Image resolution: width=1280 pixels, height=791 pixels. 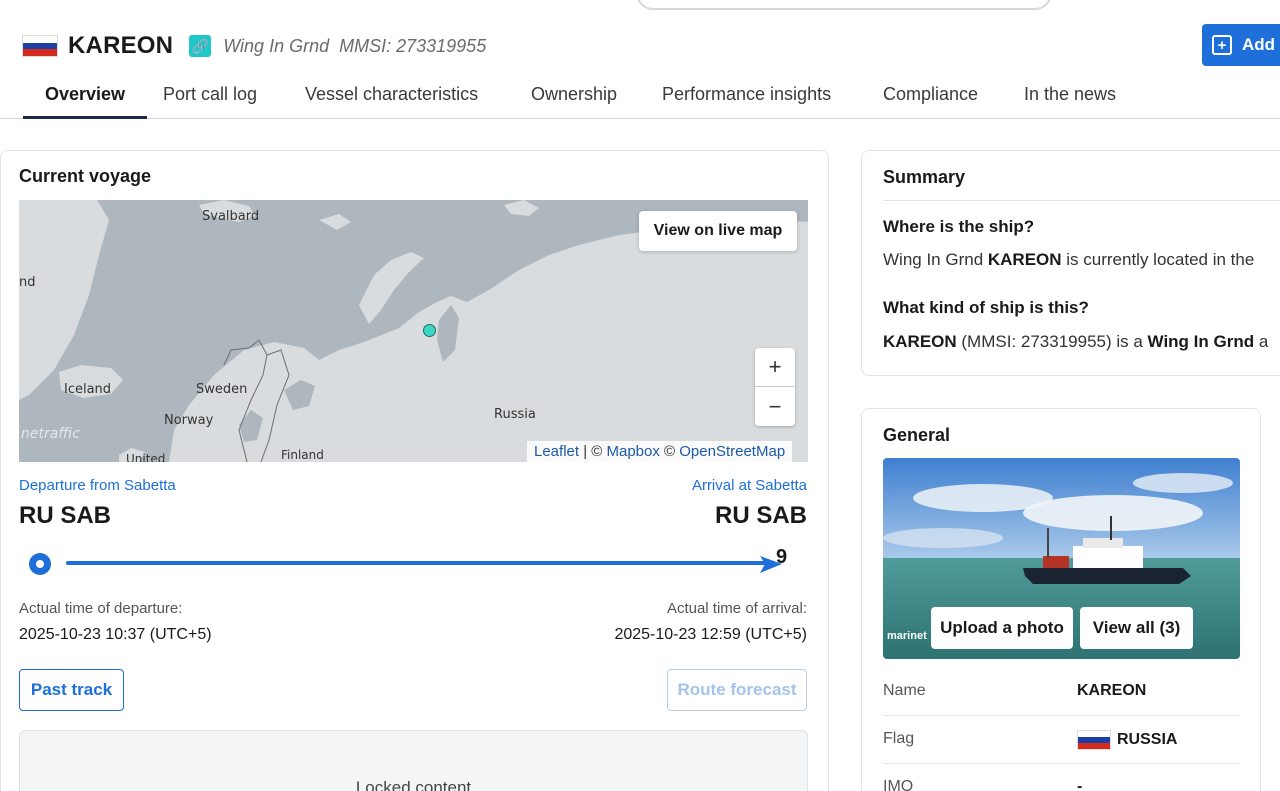 I want to click on vessel-header: KAREON 🔗 Wing In Grnd MMSI: 273319955, so click(x=254, y=46).